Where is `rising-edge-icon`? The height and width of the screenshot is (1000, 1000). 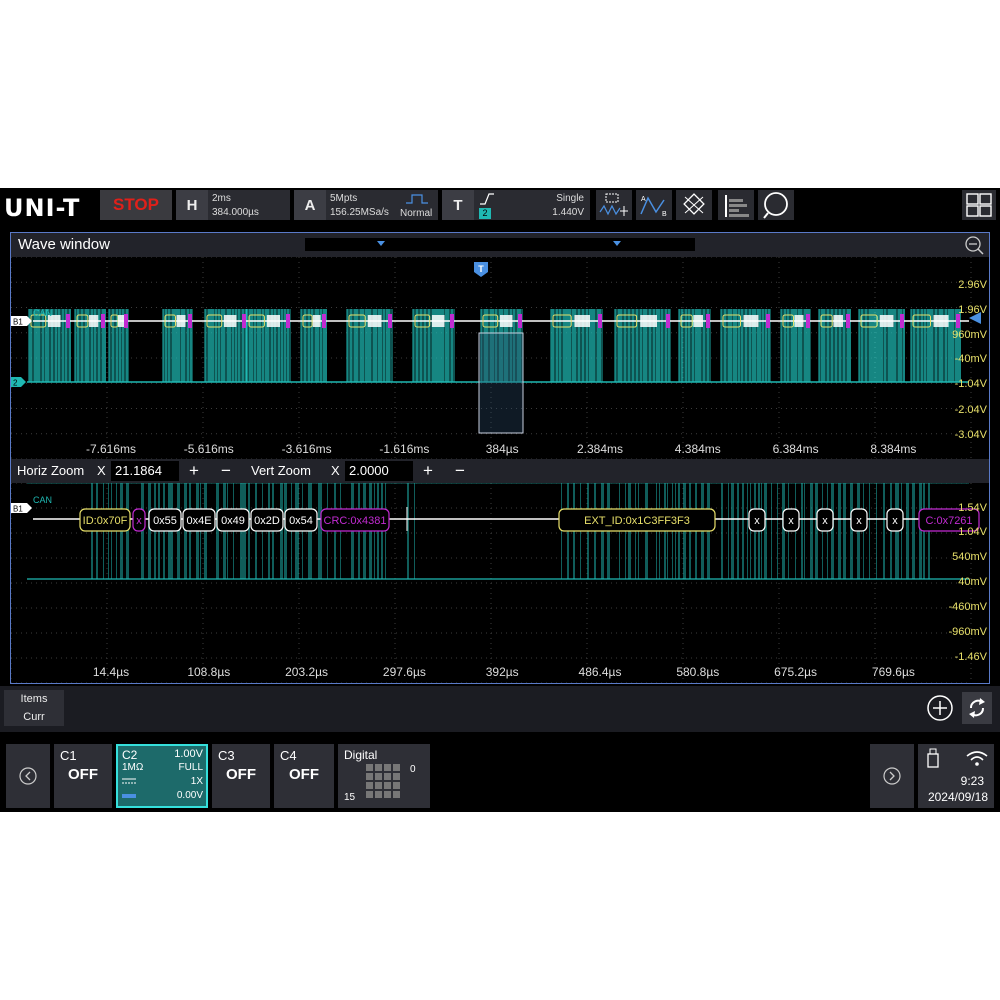
rising-edge-icon is located at coordinates (487, 199).